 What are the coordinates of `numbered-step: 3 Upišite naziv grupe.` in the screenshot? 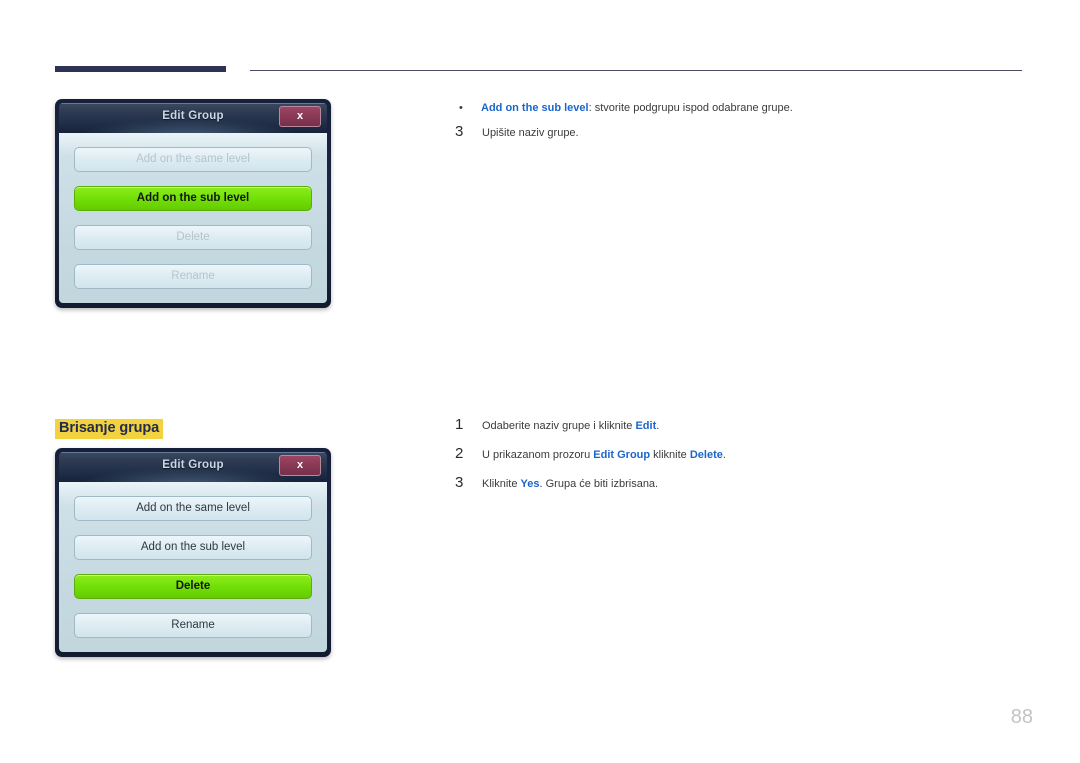 It's located at (735, 131).